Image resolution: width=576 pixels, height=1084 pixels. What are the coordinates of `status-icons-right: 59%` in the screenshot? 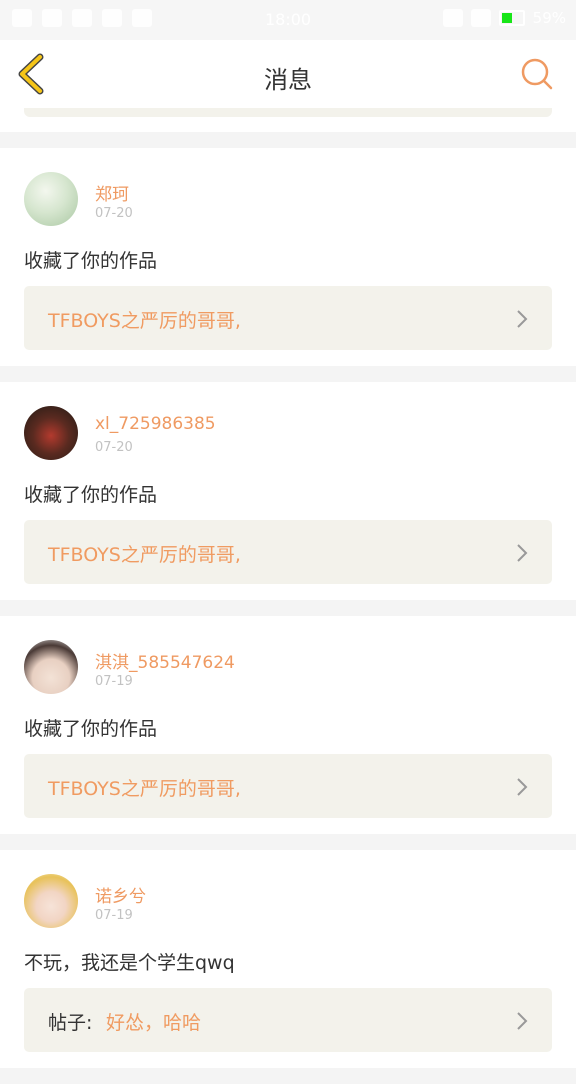 It's located at (504, 18).